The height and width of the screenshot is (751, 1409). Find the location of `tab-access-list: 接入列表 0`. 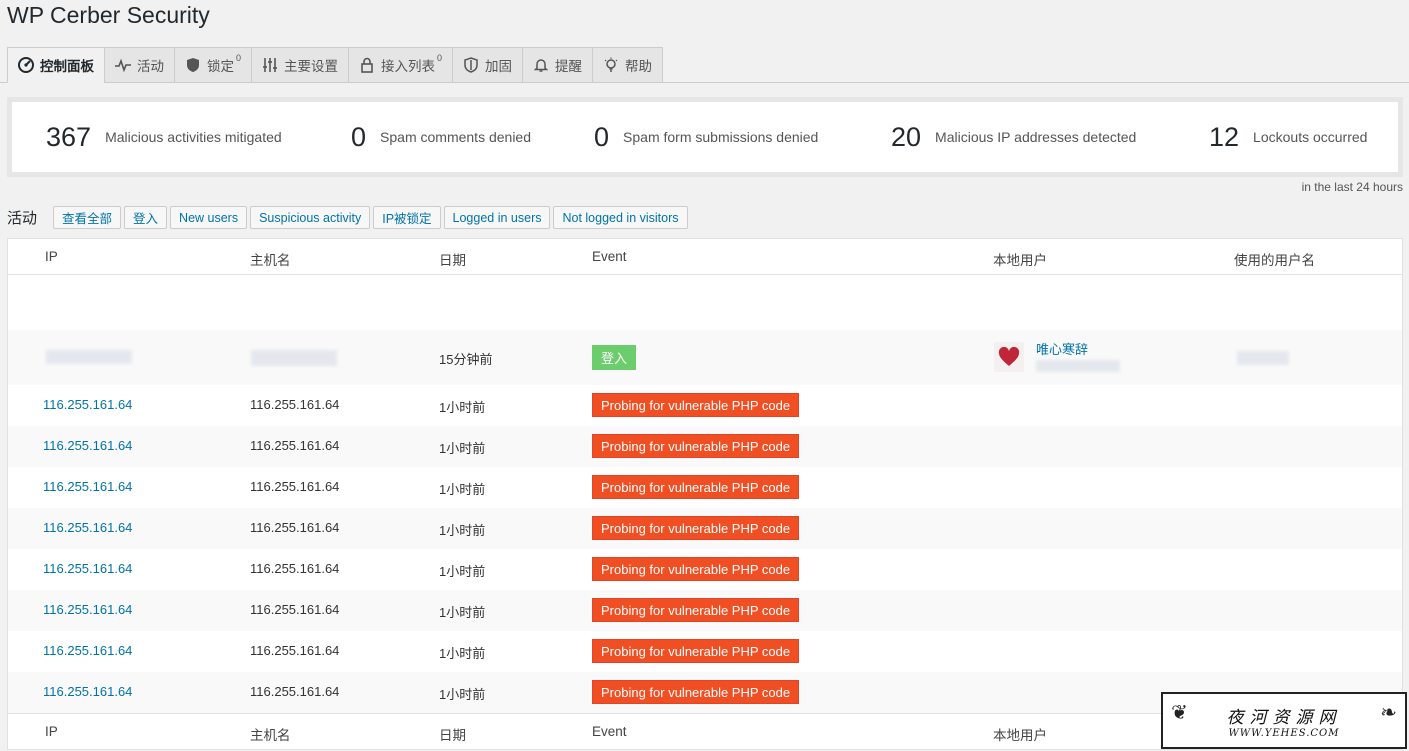

tab-access-list: 接入列表 0 is located at coordinates (400, 65).